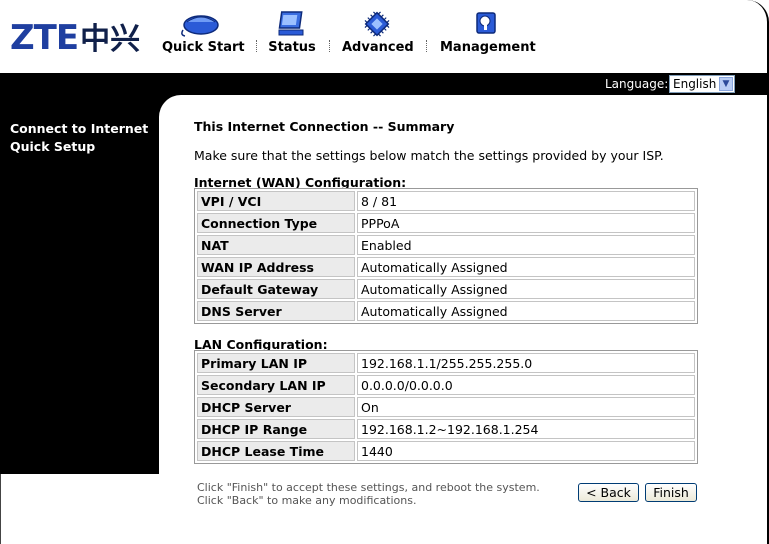  What do you see at coordinates (637, 84) in the screenshot?
I see `language-label: Language:` at bounding box center [637, 84].